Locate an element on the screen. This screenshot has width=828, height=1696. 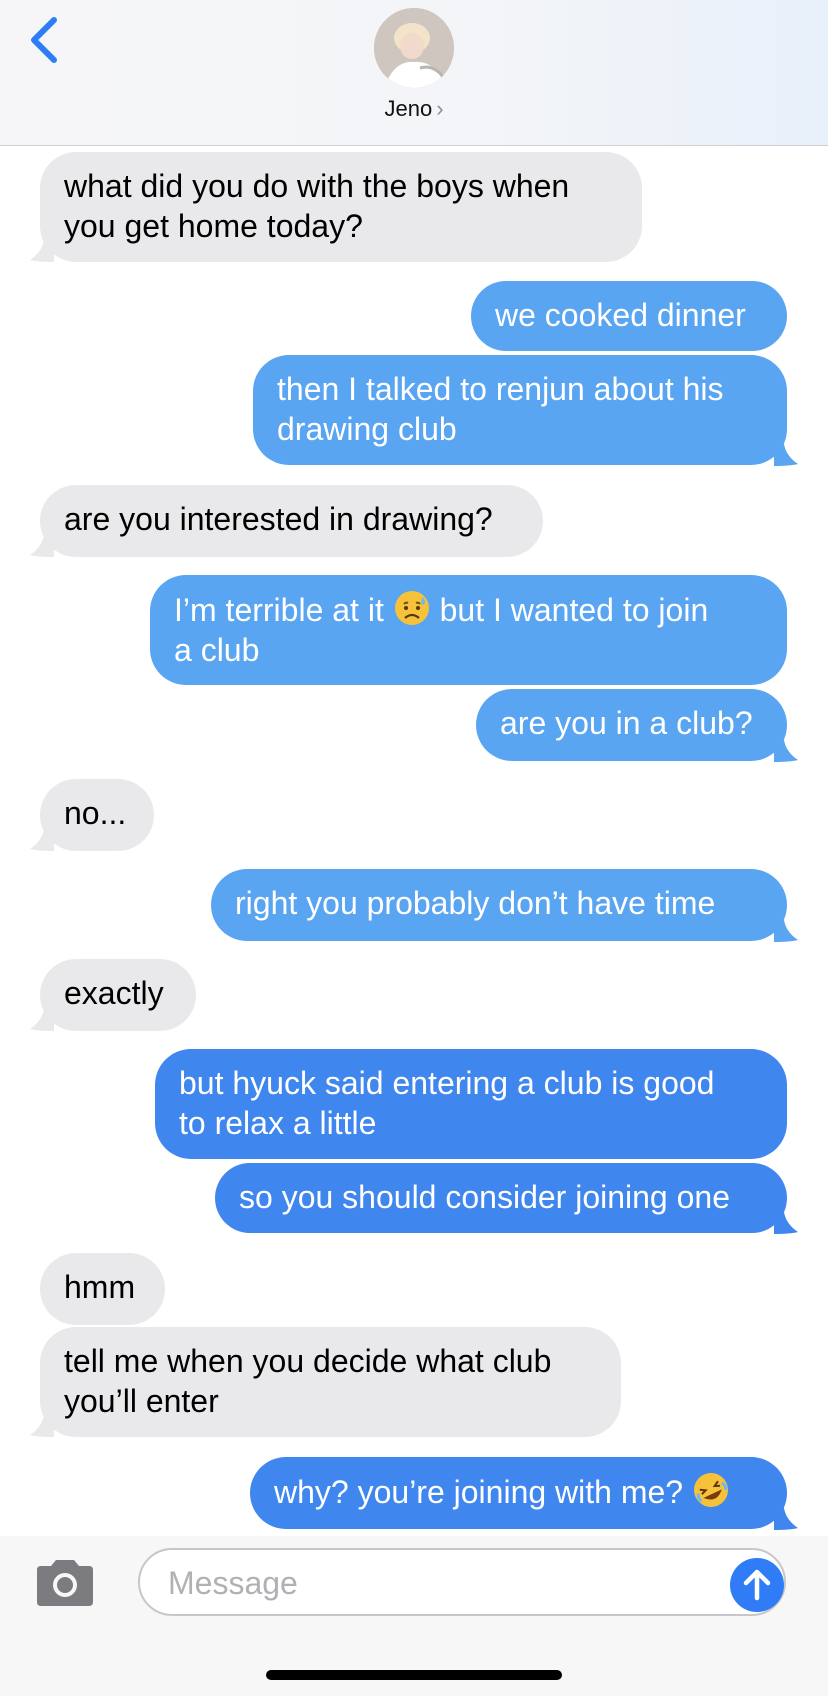
message-bubble-outgoing: why? you’re joining with me? is located at coordinates (518, 1493).